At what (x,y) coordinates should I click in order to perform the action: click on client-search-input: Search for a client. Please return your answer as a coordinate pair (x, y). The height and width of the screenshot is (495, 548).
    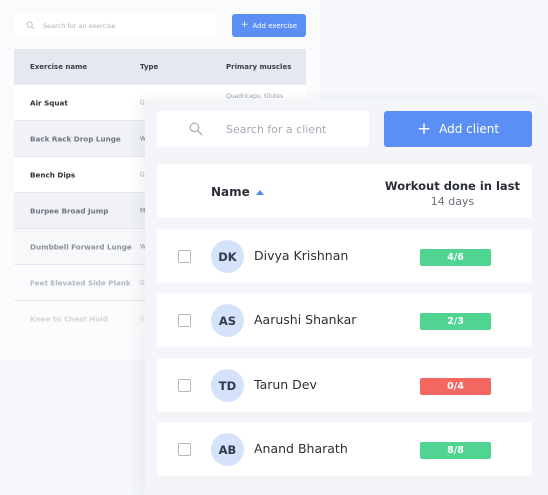
    Looking at the image, I should click on (263, 129).